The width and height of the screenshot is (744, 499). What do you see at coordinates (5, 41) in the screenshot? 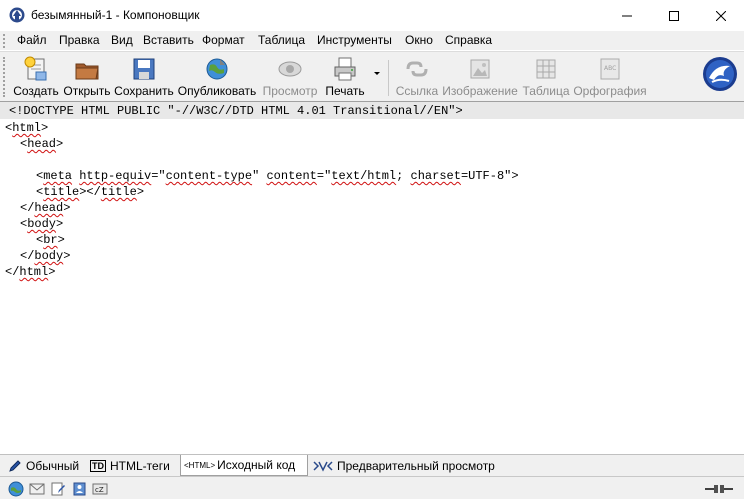
I see `menubar-grip` at bounding box center [5, 41].